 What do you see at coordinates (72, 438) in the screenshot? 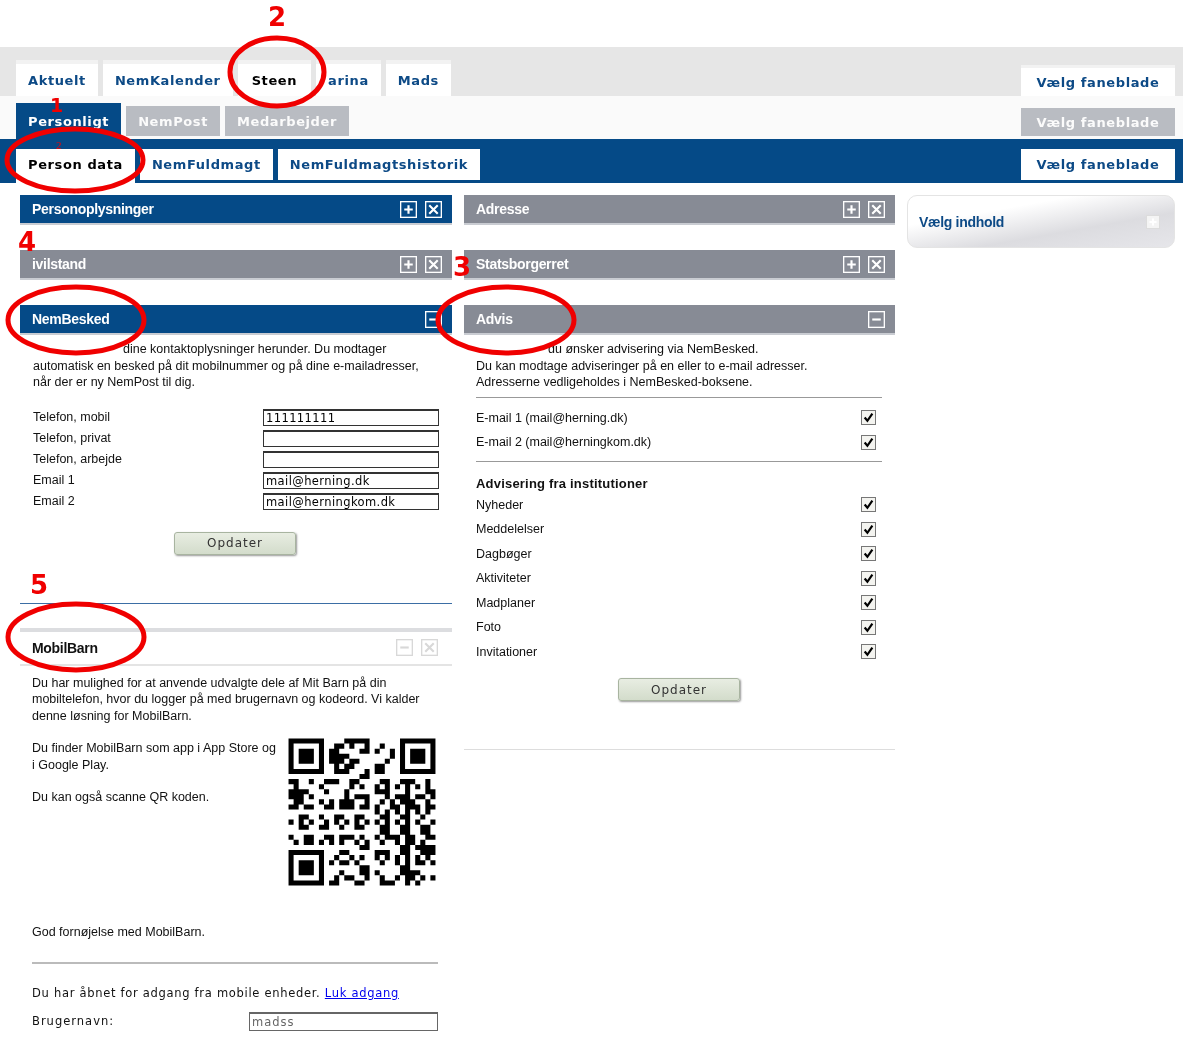
I see `field-label: Telefon, privat` at bounding box center [72, 438].